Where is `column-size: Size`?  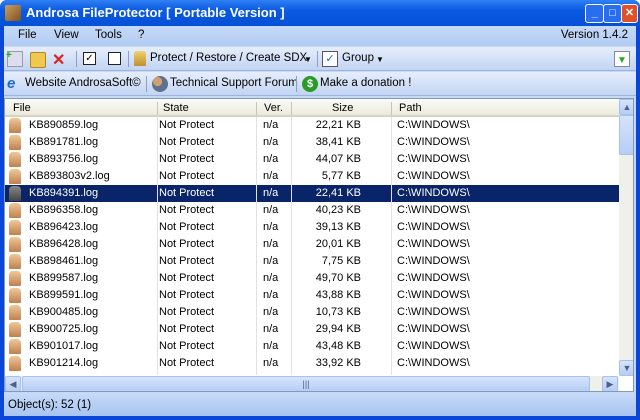
column-size: Size is located at coordinates (342, 108).